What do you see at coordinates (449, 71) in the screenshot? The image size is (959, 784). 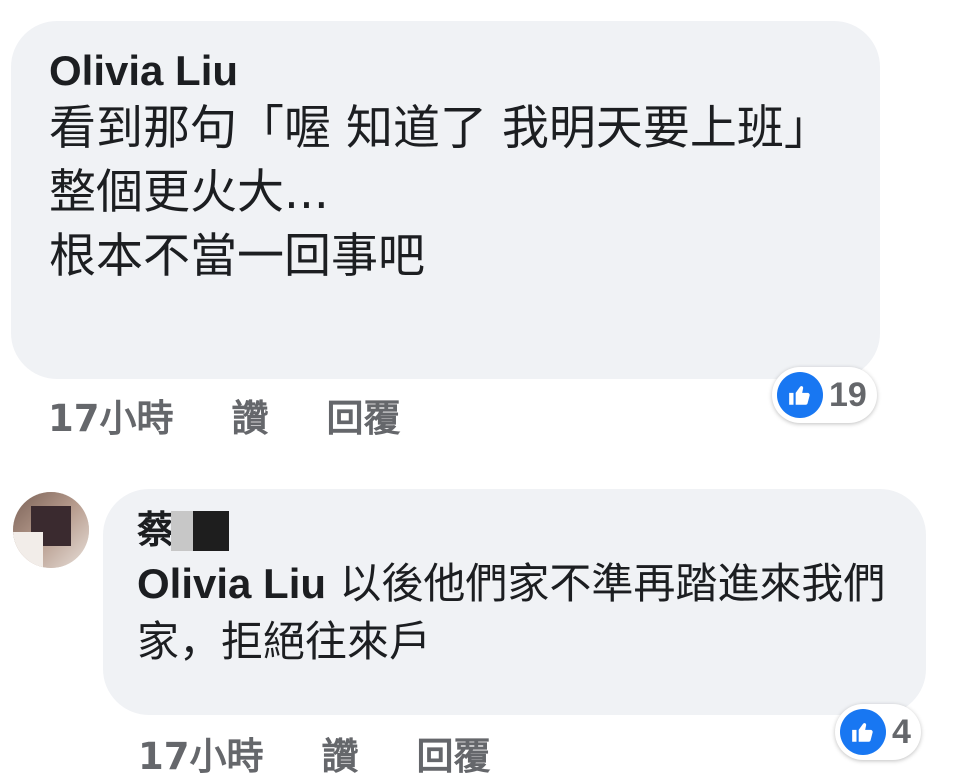 I see `comment-author: Olivia Liu` at bounding box center [449, 71].